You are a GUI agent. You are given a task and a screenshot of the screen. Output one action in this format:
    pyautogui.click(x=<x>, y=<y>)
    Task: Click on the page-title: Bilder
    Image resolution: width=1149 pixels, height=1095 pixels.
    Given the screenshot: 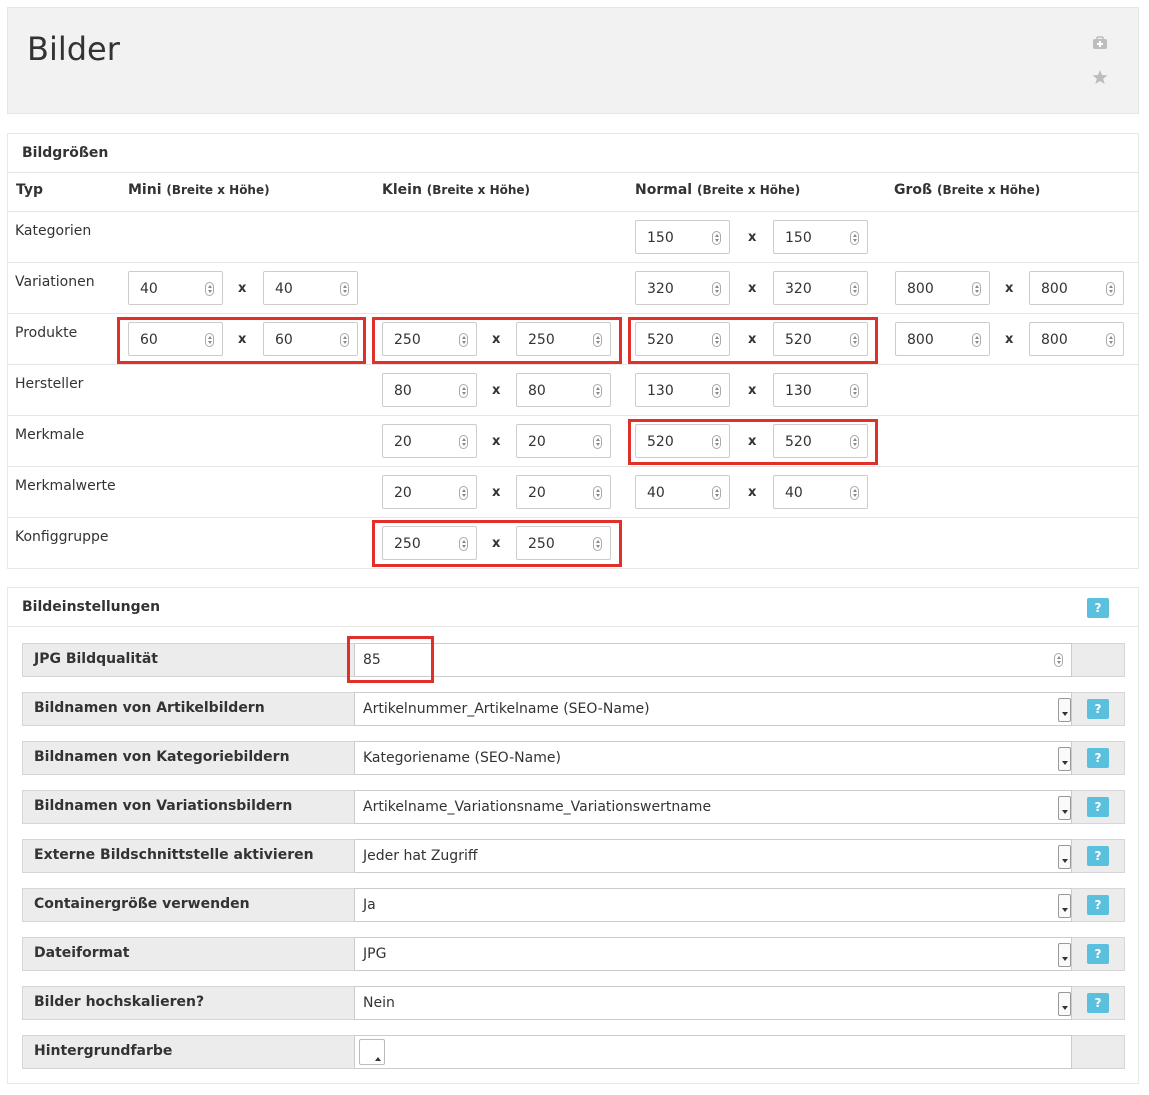 What is the action you would take?
    pyautogui.click(x=73, y=49)
    